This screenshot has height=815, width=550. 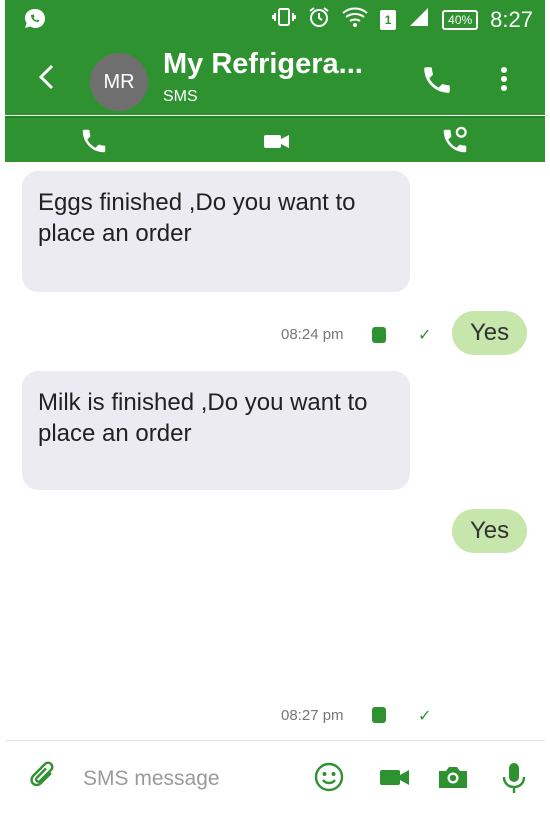 What do you see at coordinates (119, 82) in the screenshot?
I see `avatar: MR` at bounding box center [119, 82].